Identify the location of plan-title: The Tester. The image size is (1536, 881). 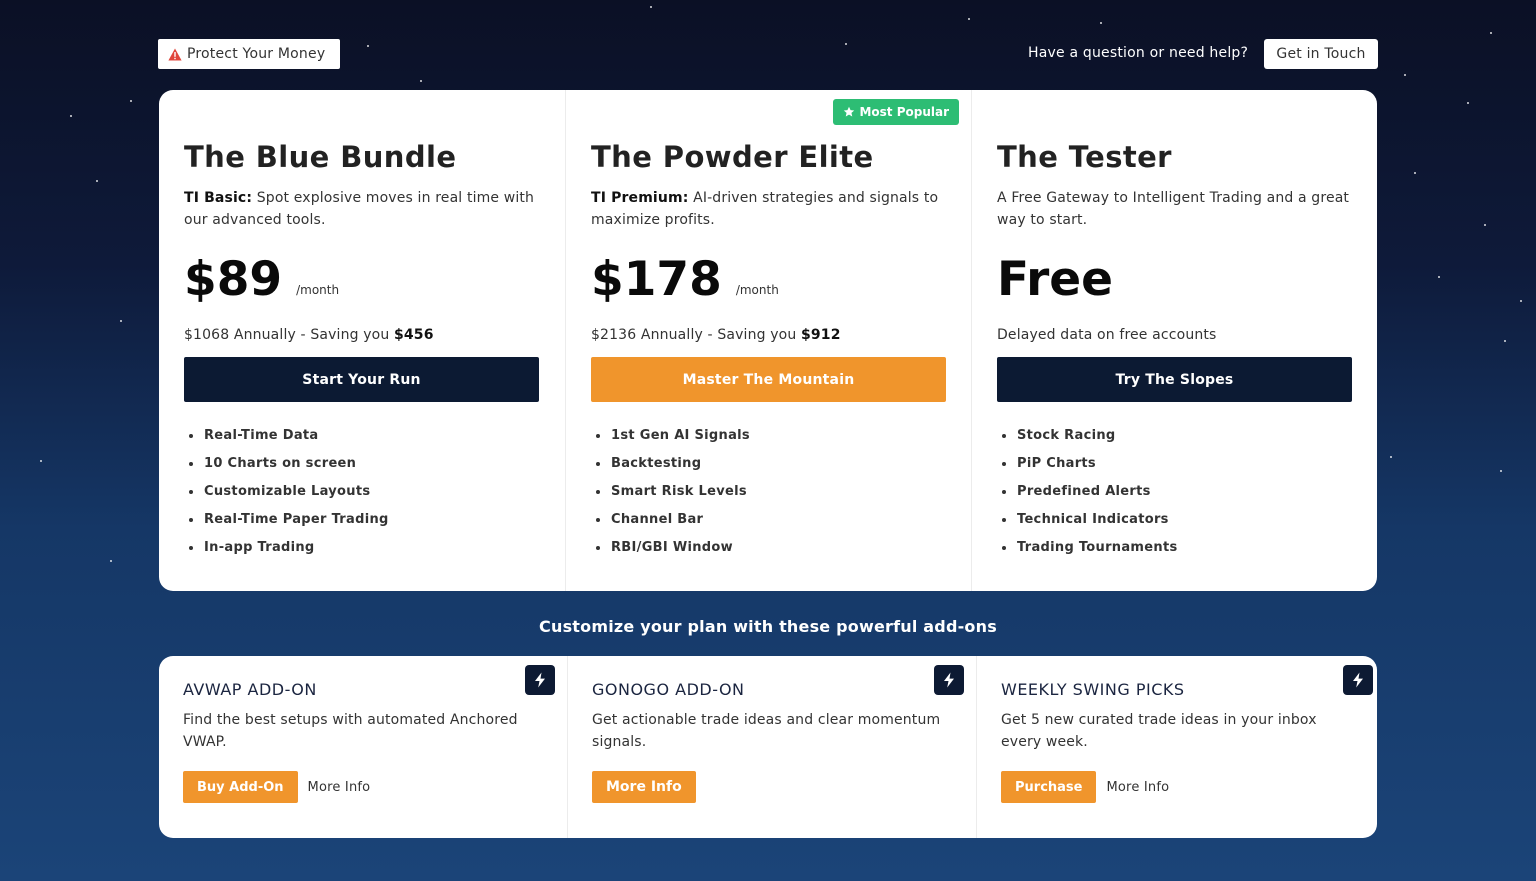
(1084, 157).